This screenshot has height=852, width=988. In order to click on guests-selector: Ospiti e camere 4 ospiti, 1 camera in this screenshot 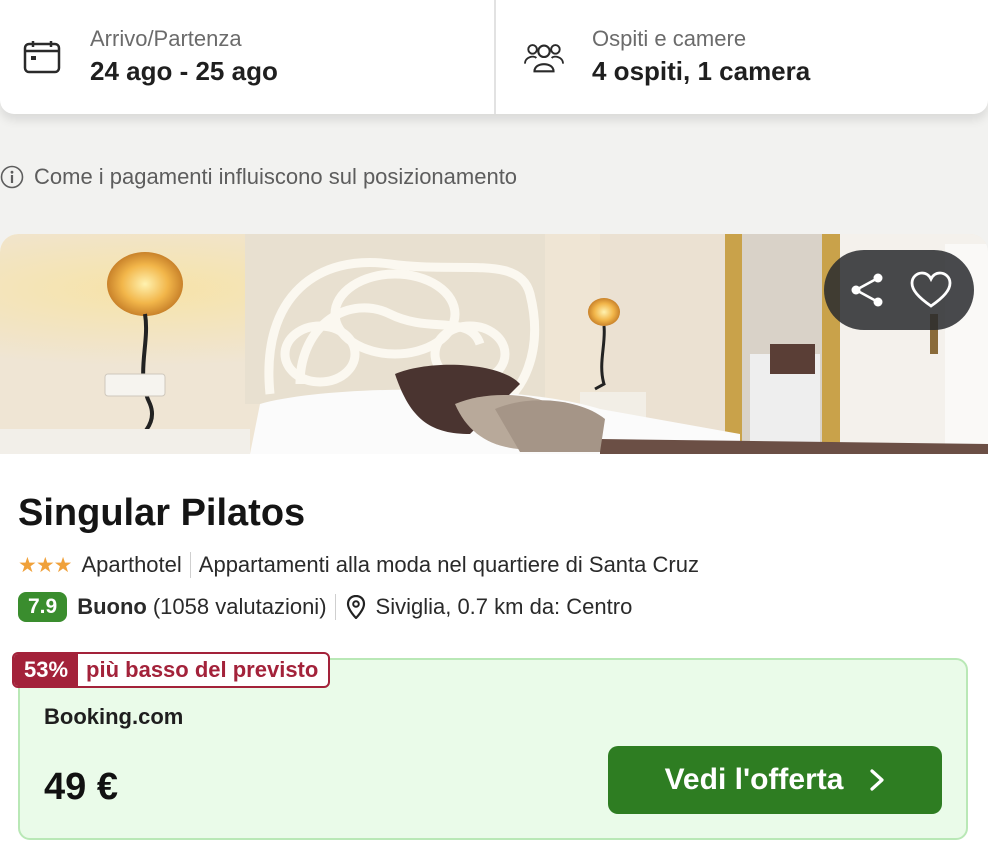, I will do `click(741, 57)`.